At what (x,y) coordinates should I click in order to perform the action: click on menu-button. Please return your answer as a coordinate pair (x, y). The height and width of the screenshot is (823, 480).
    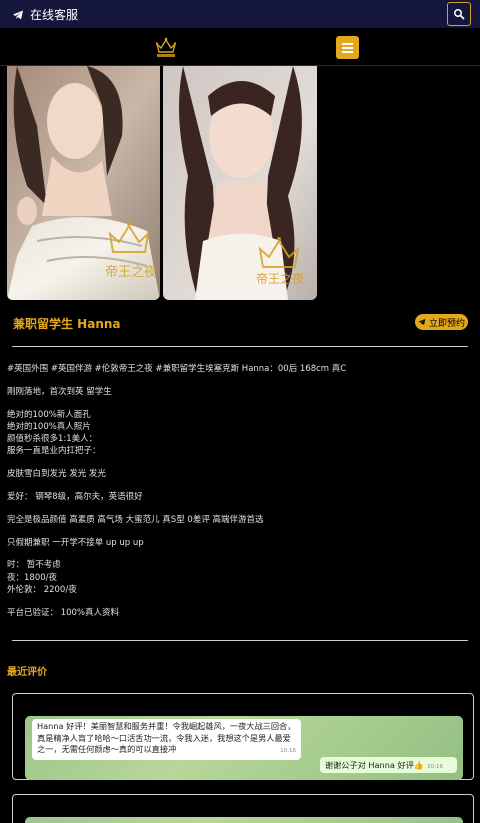
    Looking at the image, I should click on (347, 47).